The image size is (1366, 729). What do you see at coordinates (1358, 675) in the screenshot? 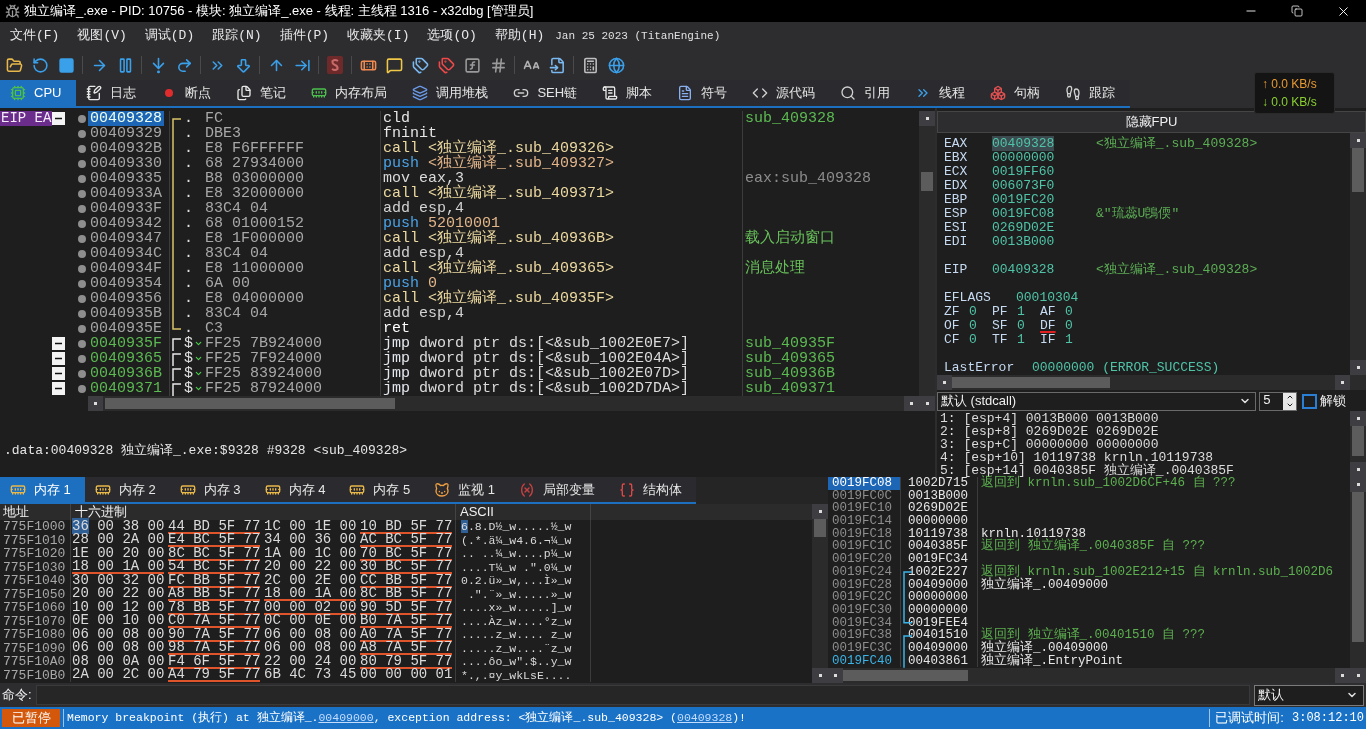
I see `scroll-down-button` at bounding box center [1358, 675].